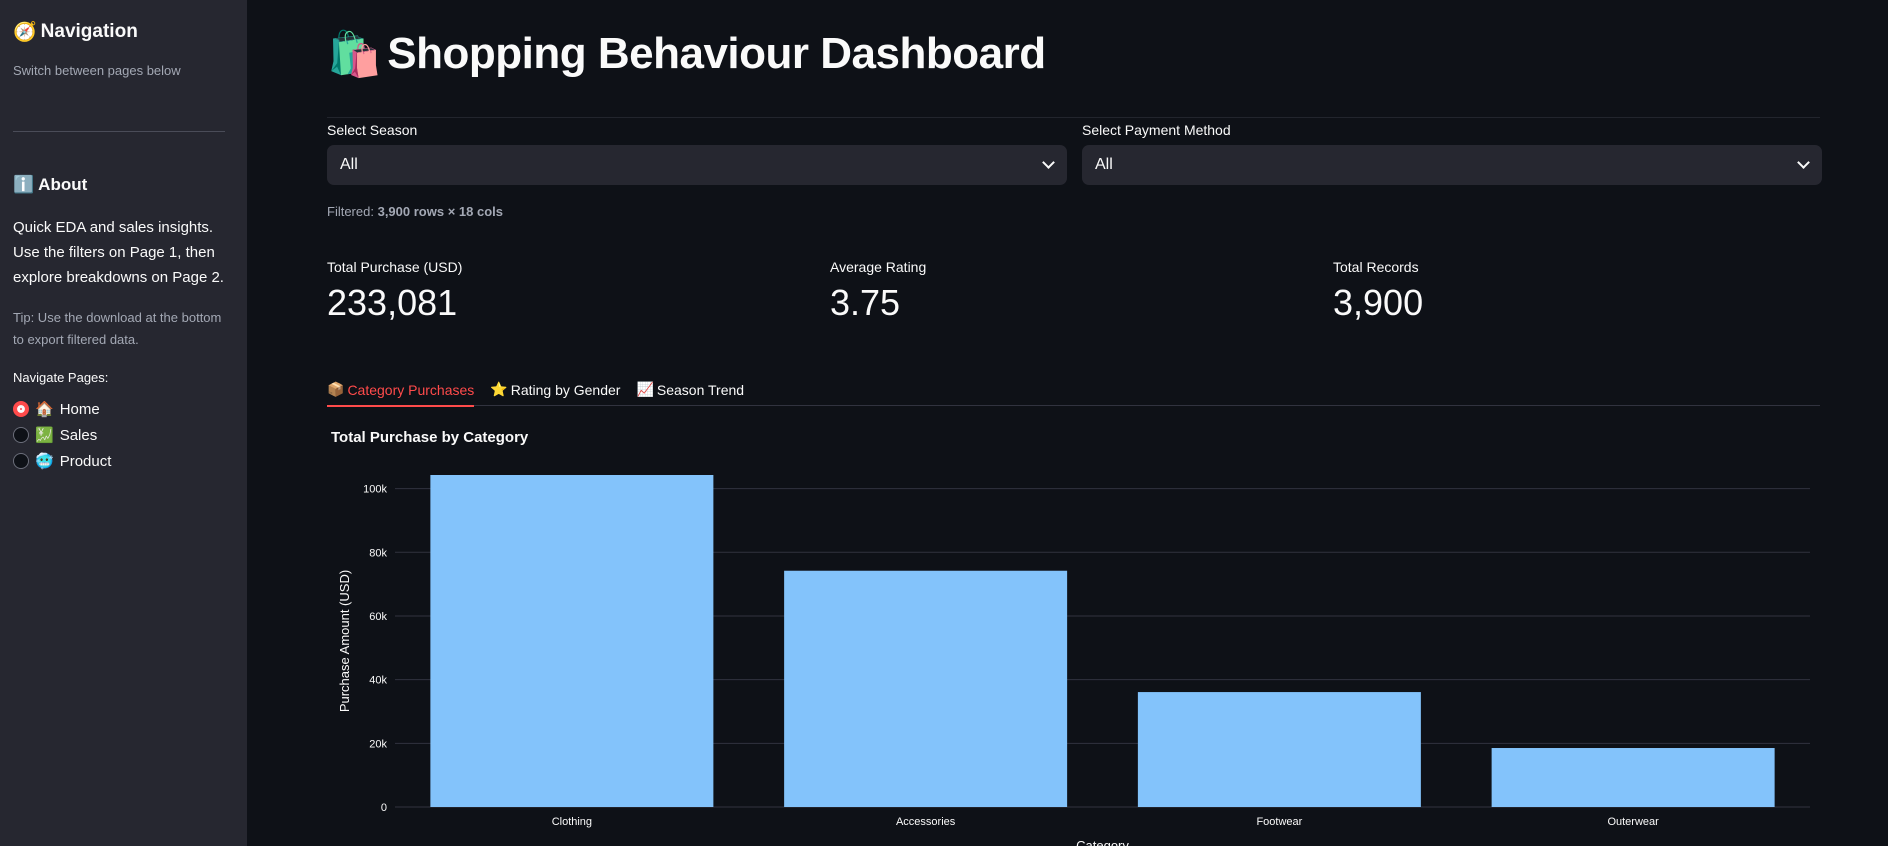  Describe the element at coordinates (392, 302) in the screenshot. I see `metric-value: 233,081` at that location.